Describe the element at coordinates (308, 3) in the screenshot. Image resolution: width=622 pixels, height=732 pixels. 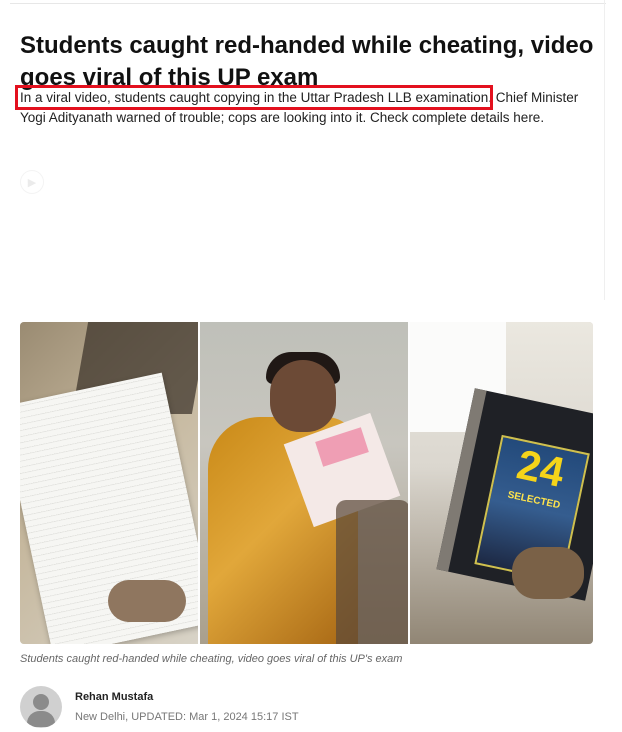
I see `top-divider` at that location.